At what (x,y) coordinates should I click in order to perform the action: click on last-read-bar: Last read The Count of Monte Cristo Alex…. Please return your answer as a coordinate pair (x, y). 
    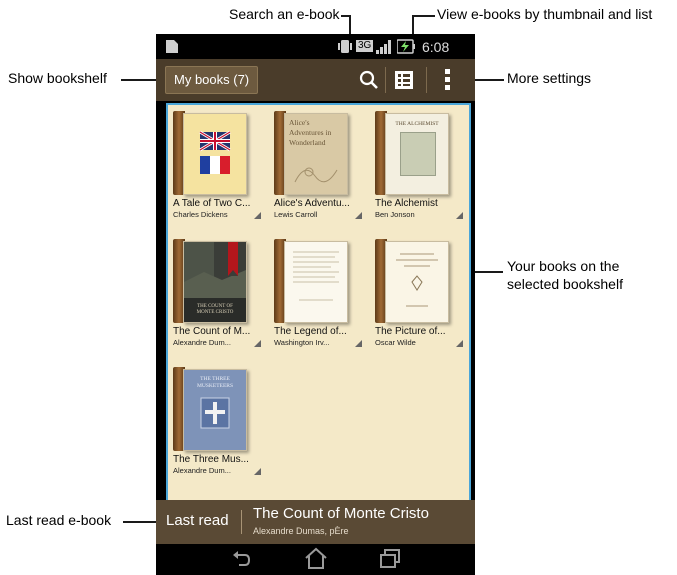
    Looking at the image, I should click on (315, 522).